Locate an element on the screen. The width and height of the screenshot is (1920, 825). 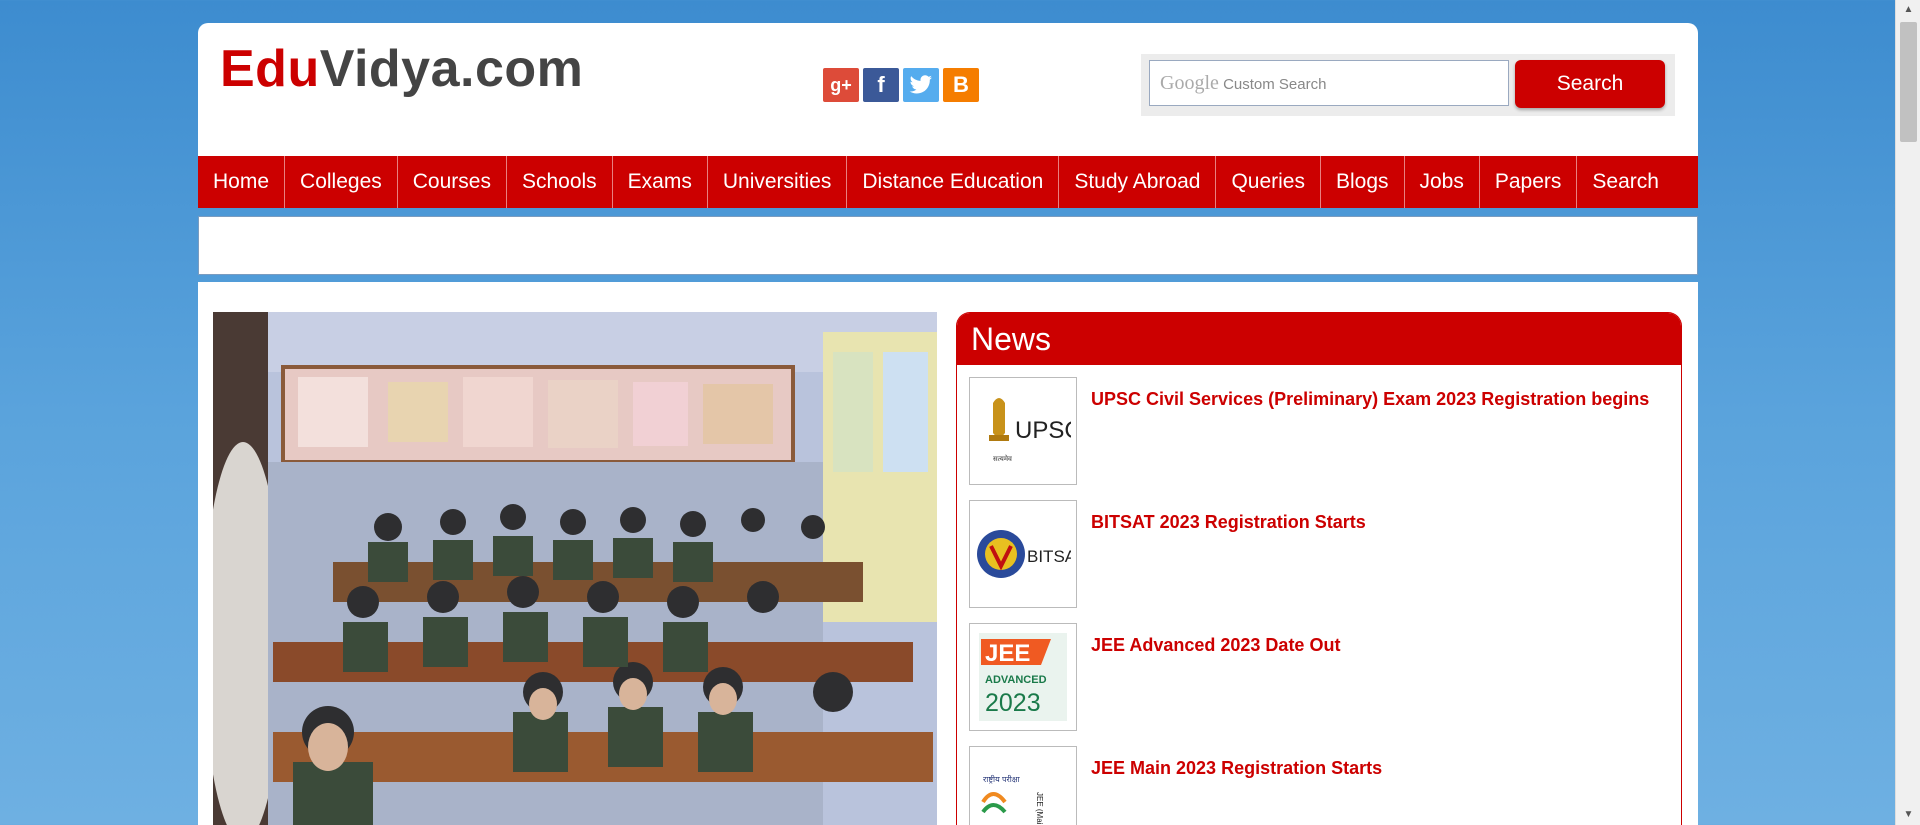
news-thumb-label: BITSAT is located at coordinates (1049, 556).